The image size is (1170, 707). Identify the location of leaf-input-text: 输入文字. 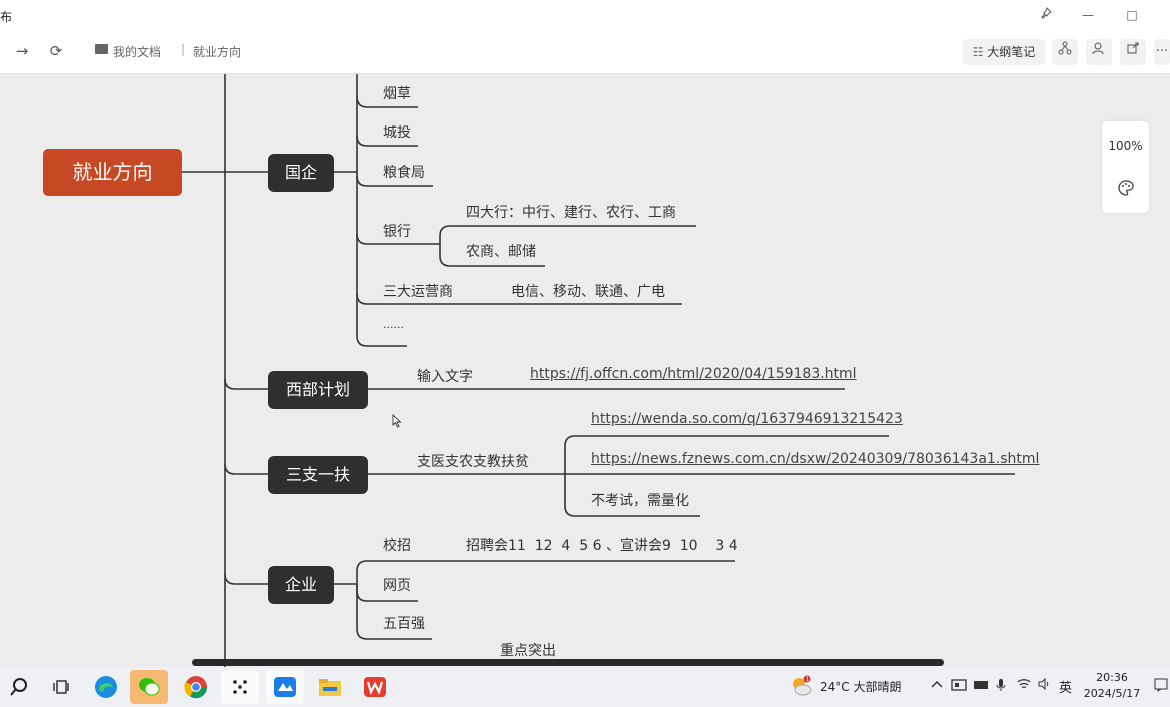
(445, 376).